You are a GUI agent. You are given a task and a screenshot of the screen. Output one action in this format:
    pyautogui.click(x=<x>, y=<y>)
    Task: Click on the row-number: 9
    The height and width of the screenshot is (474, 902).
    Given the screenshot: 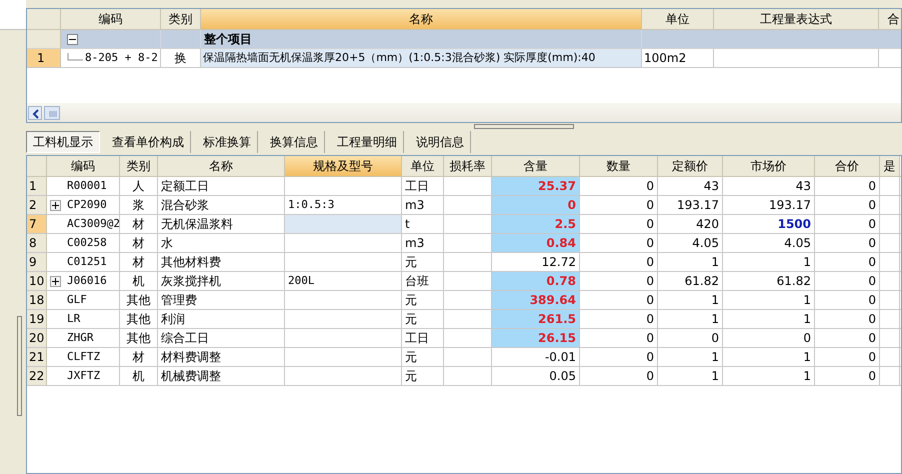 What is the action you would take?
    pyautogui.click(x=37, y=262)
    